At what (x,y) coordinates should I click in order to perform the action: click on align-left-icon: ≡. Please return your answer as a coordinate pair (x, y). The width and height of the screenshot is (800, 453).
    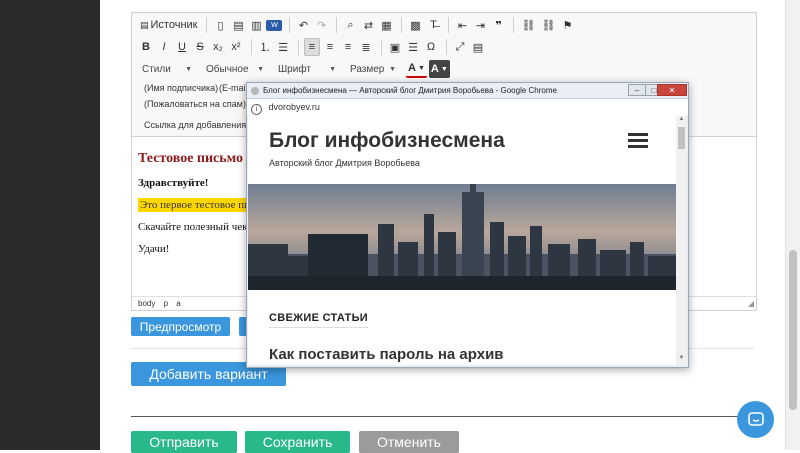
    Looking at the image, I should click on (312, 47).